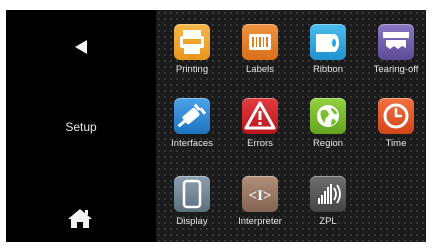  I want to click on back-triangle-icon, so click(81, 47).